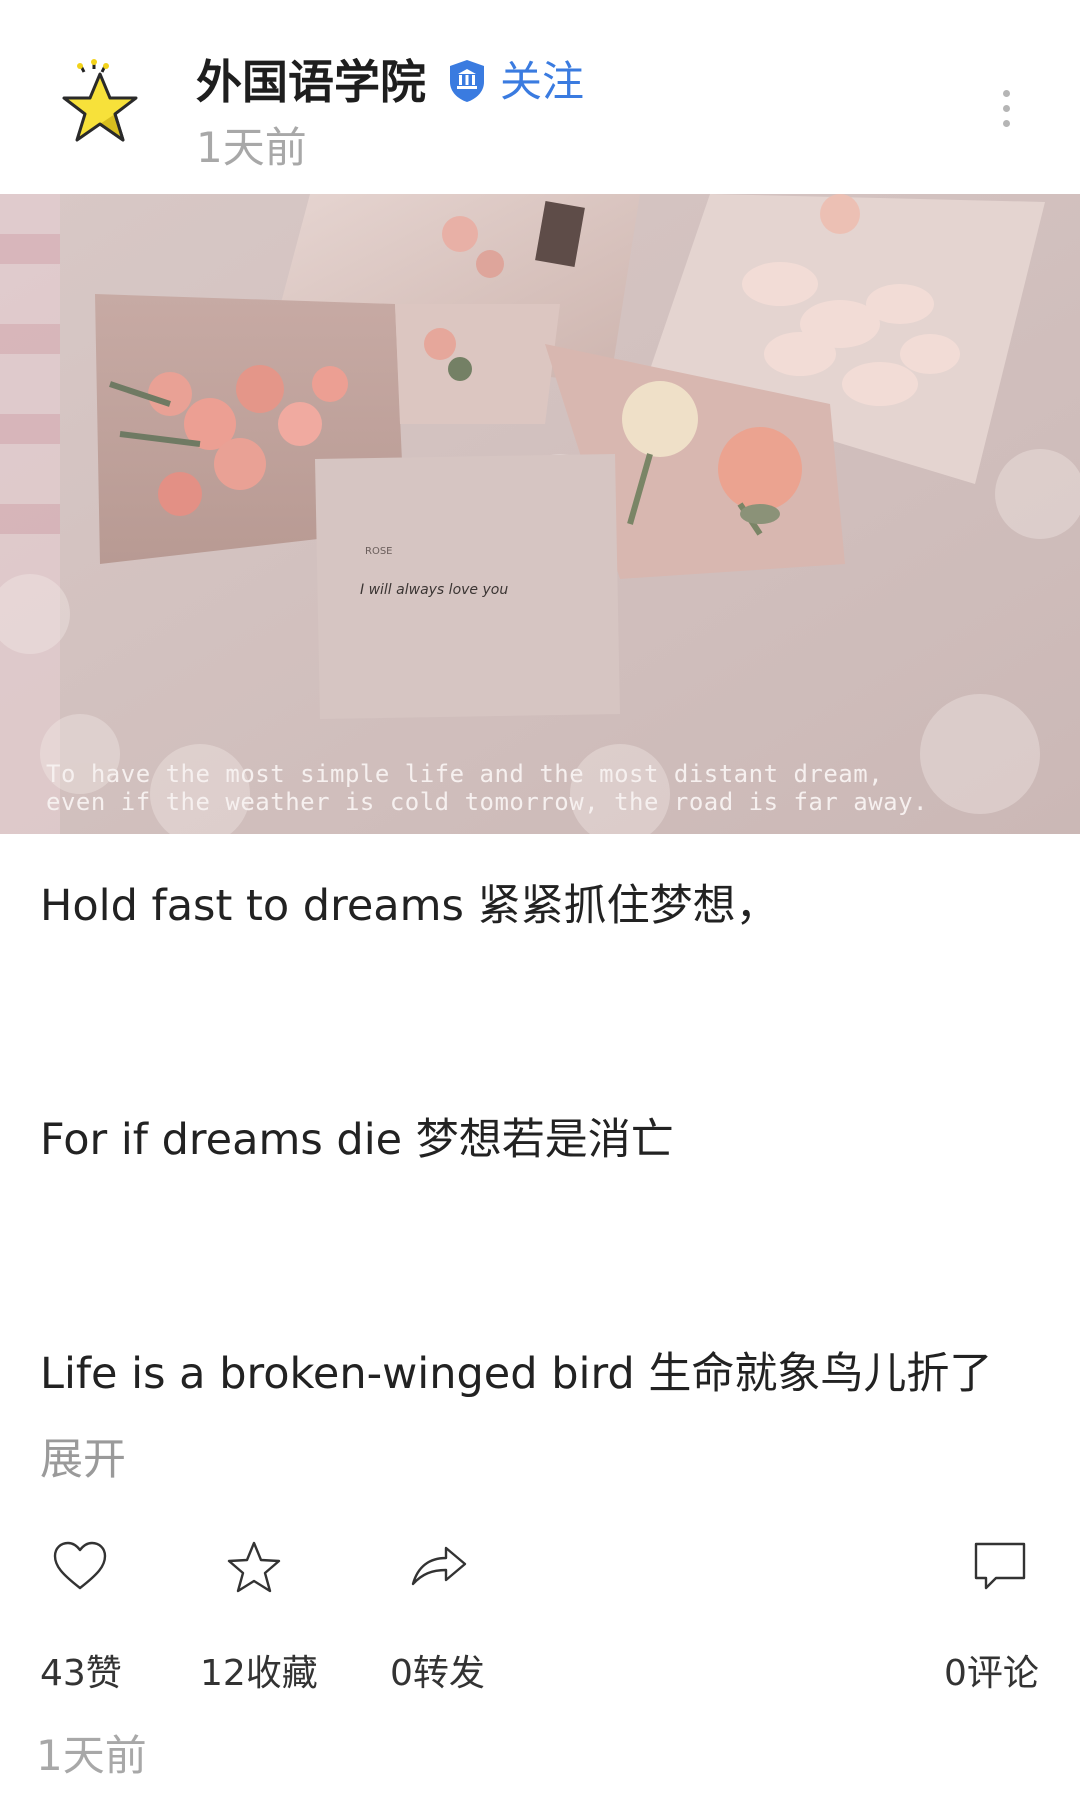 Image resolution: width=1080 pixels, height=1820 pixels. What do you see at coordinates (91, 1755) in the screenshot?
I see `footer-time: 1天前` at bounding box center [91, 1755].